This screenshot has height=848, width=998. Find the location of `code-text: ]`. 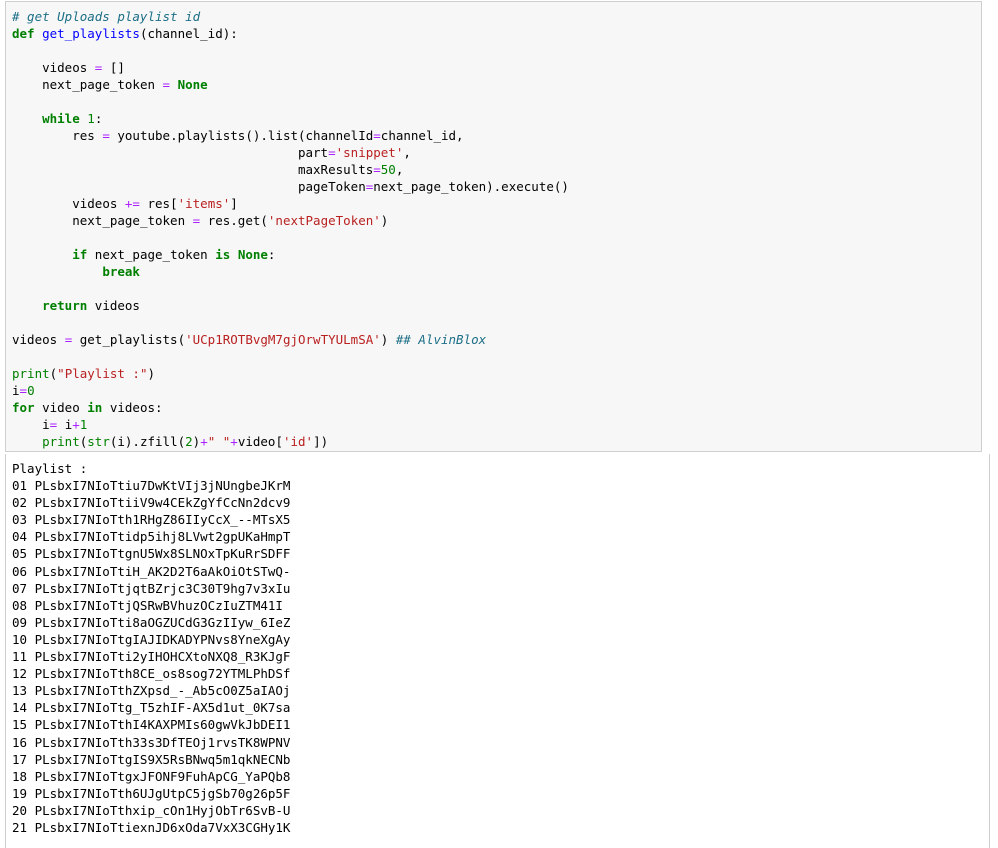

code-text: ] is located at coordinates (234, 203).